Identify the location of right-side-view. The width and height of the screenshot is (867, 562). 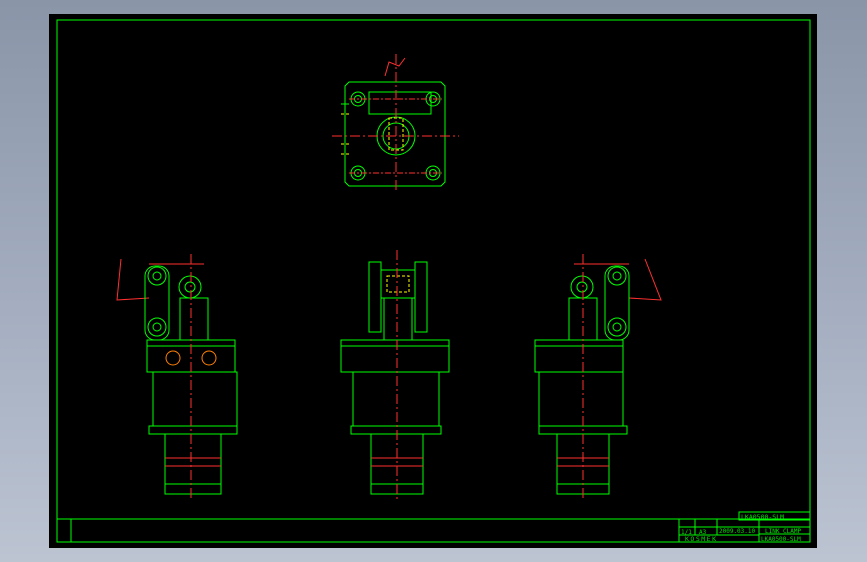
(598, 376).